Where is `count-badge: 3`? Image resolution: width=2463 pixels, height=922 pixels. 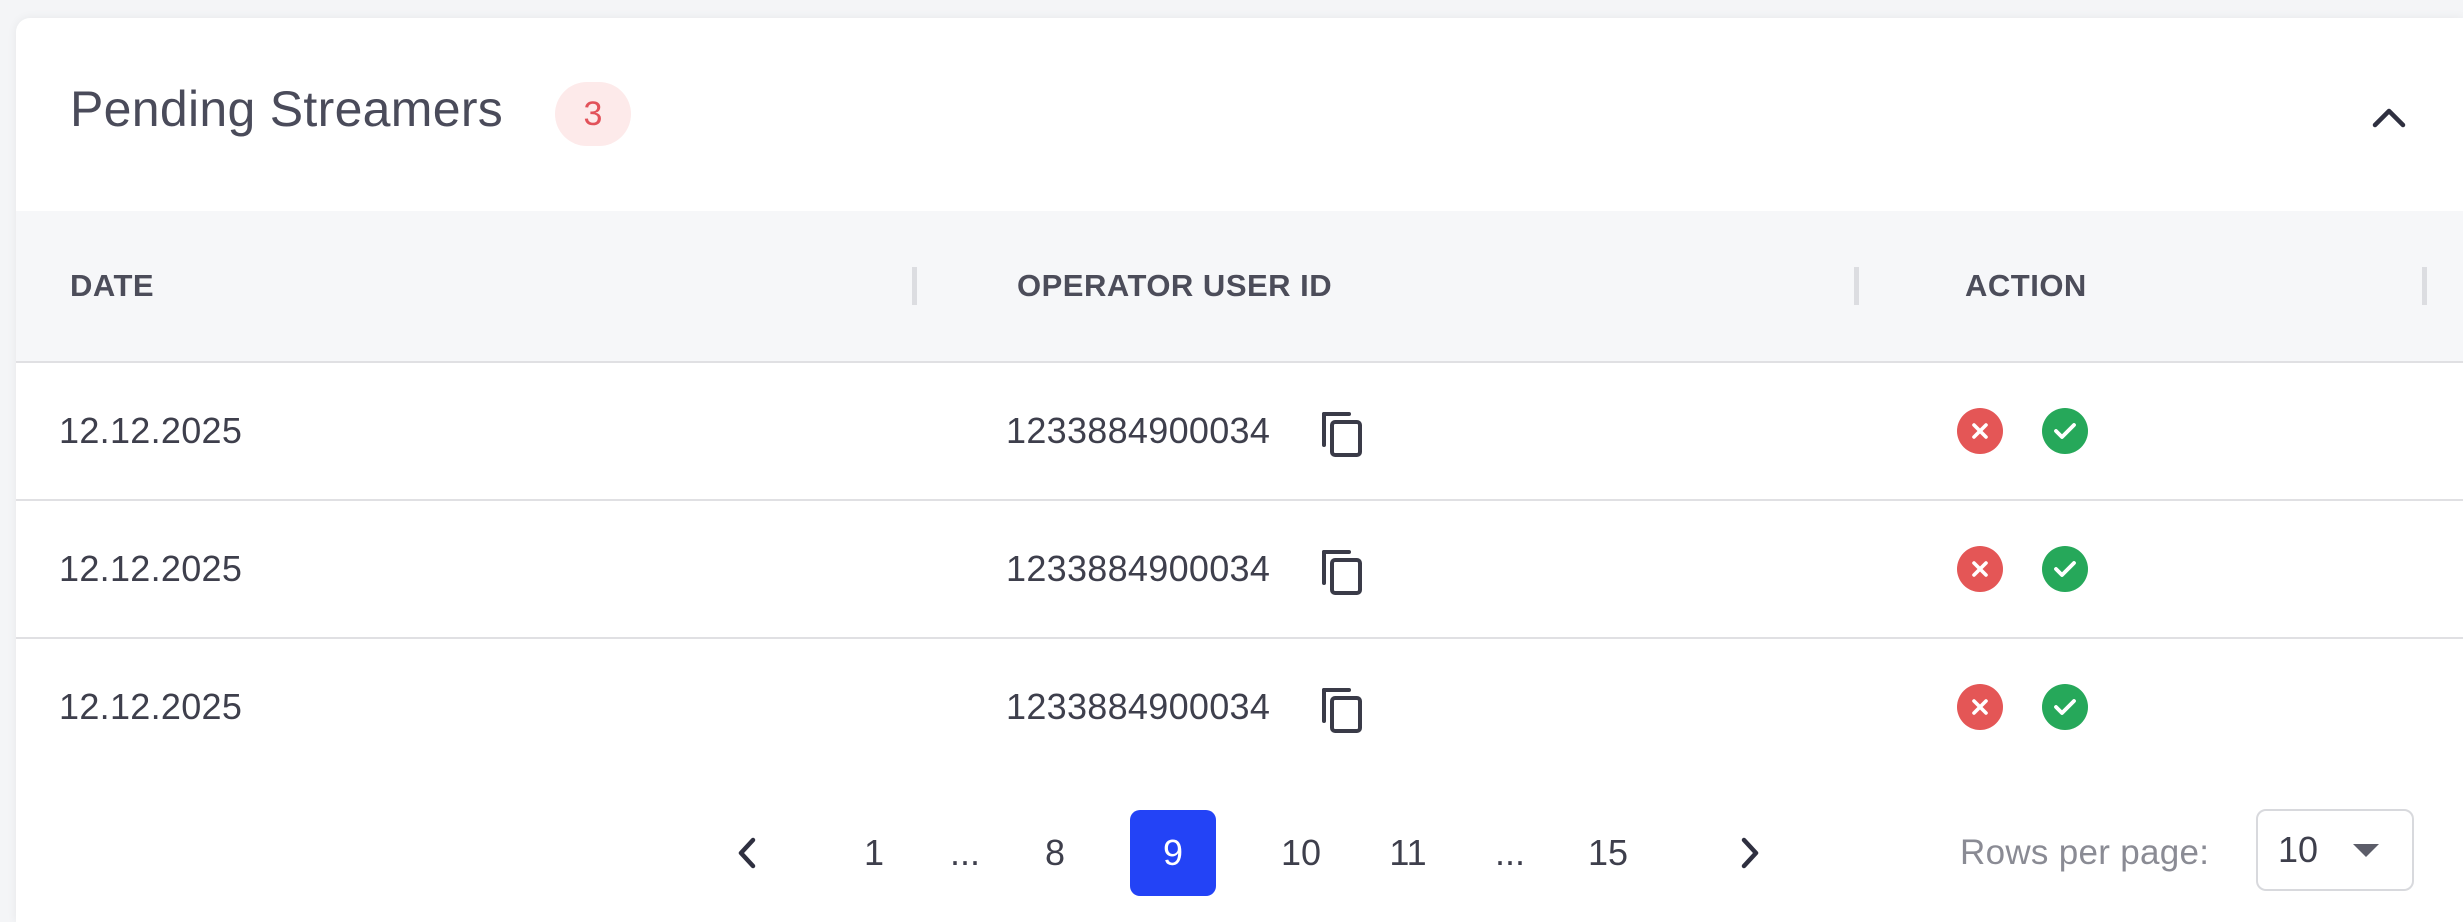 count-badge: 3 is located at coordinates (593, 114).